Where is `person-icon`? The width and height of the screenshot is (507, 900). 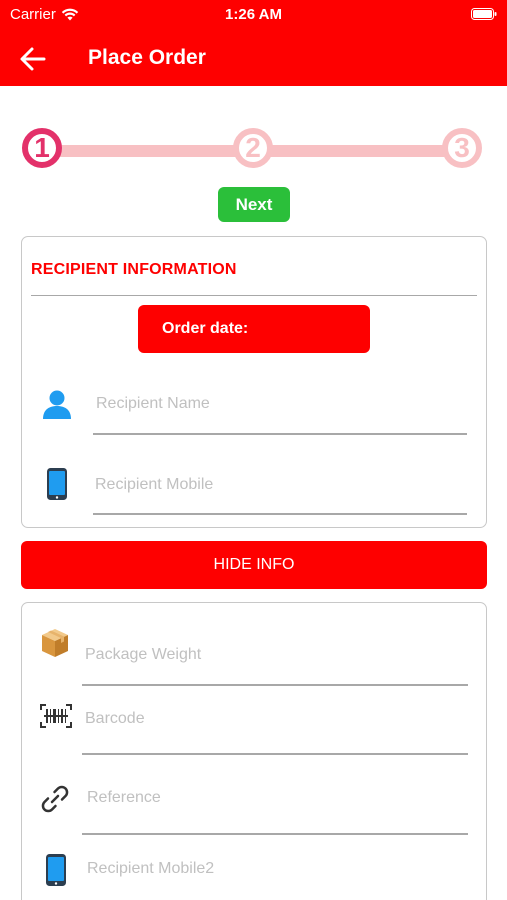 person-icon is located at coordinates (57, 404).